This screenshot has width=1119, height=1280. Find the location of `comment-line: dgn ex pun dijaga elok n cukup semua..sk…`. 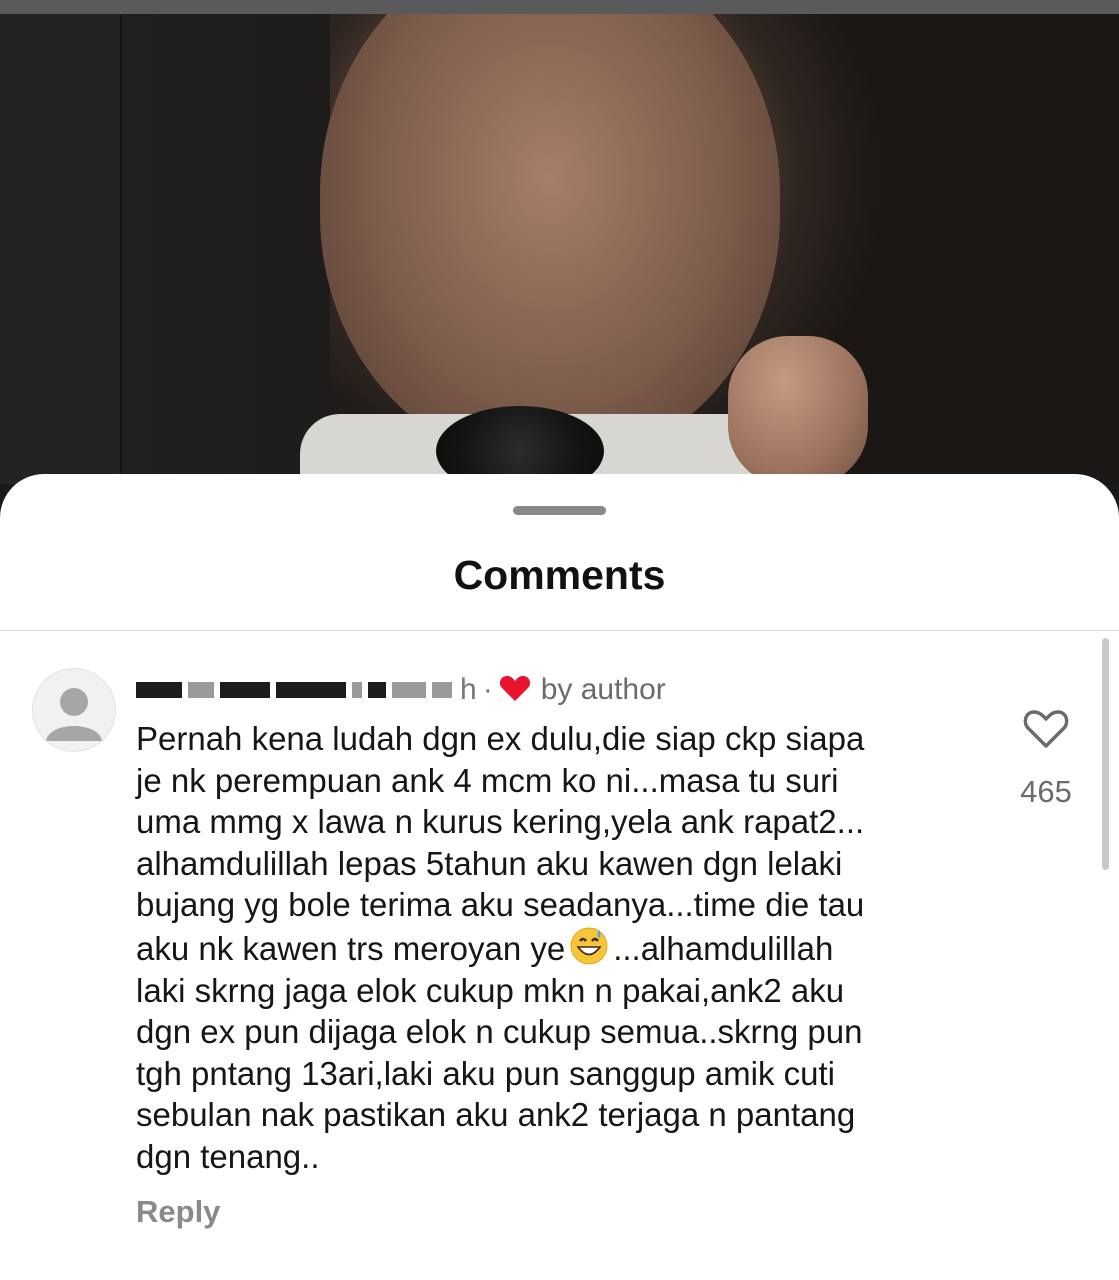

comment-line: dgn ex pun dijaga elok n cukup semua..sk… is located at coordinates (499, 1032).